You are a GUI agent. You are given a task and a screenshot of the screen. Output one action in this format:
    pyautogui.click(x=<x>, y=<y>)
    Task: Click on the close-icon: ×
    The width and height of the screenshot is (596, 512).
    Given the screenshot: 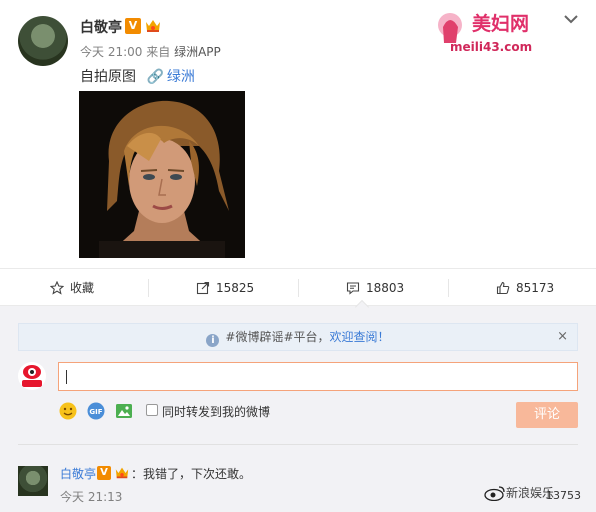 What is the action you would take?
    pyautogui.click(x=562, y=337)
    